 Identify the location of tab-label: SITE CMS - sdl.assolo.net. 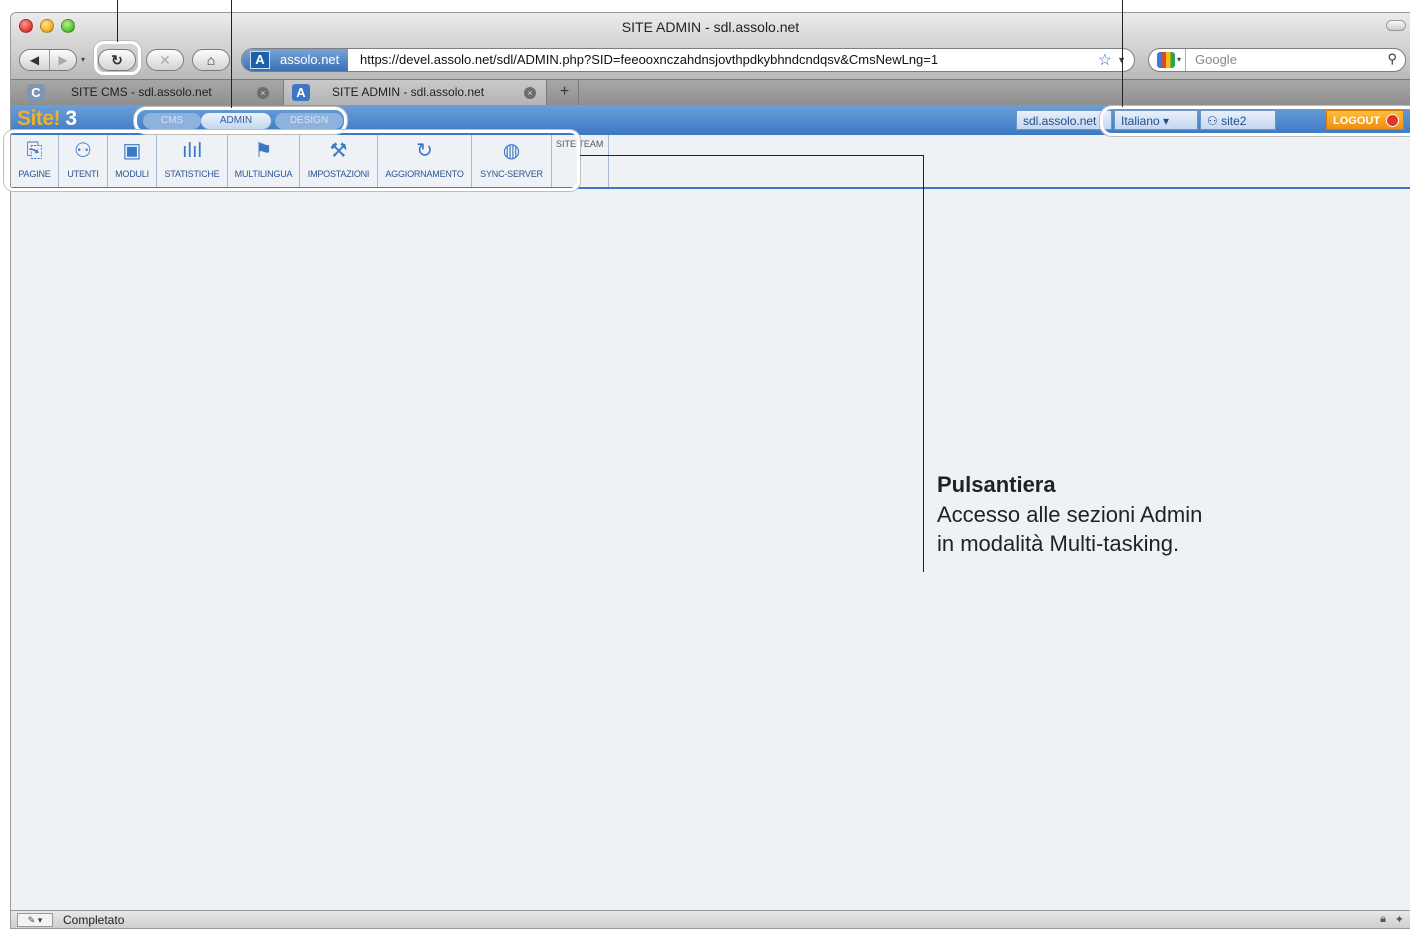
(141, 92).